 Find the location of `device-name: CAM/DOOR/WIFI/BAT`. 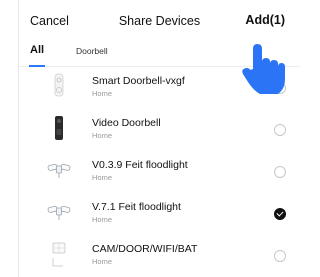

device-name: CAM/DOOR/WIFI/BAT is located at coordinates (145, 249).